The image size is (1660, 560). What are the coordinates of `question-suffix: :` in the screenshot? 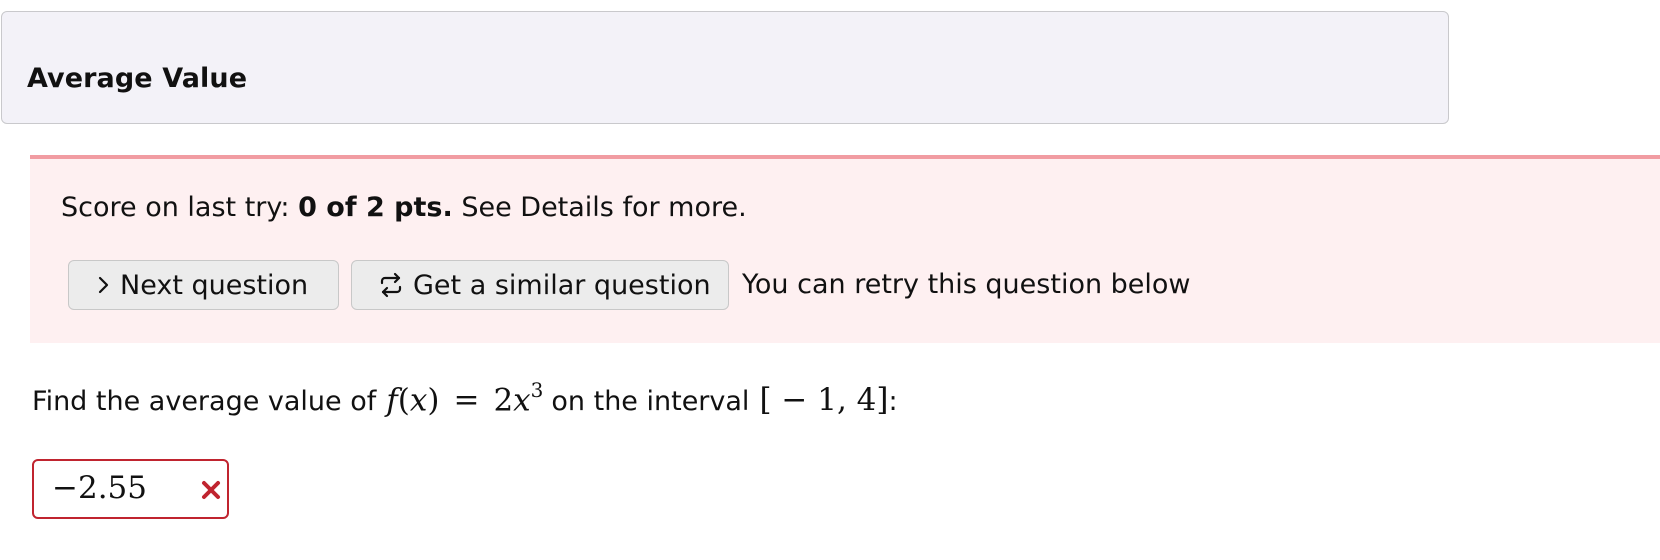 It's located at (893, 402).